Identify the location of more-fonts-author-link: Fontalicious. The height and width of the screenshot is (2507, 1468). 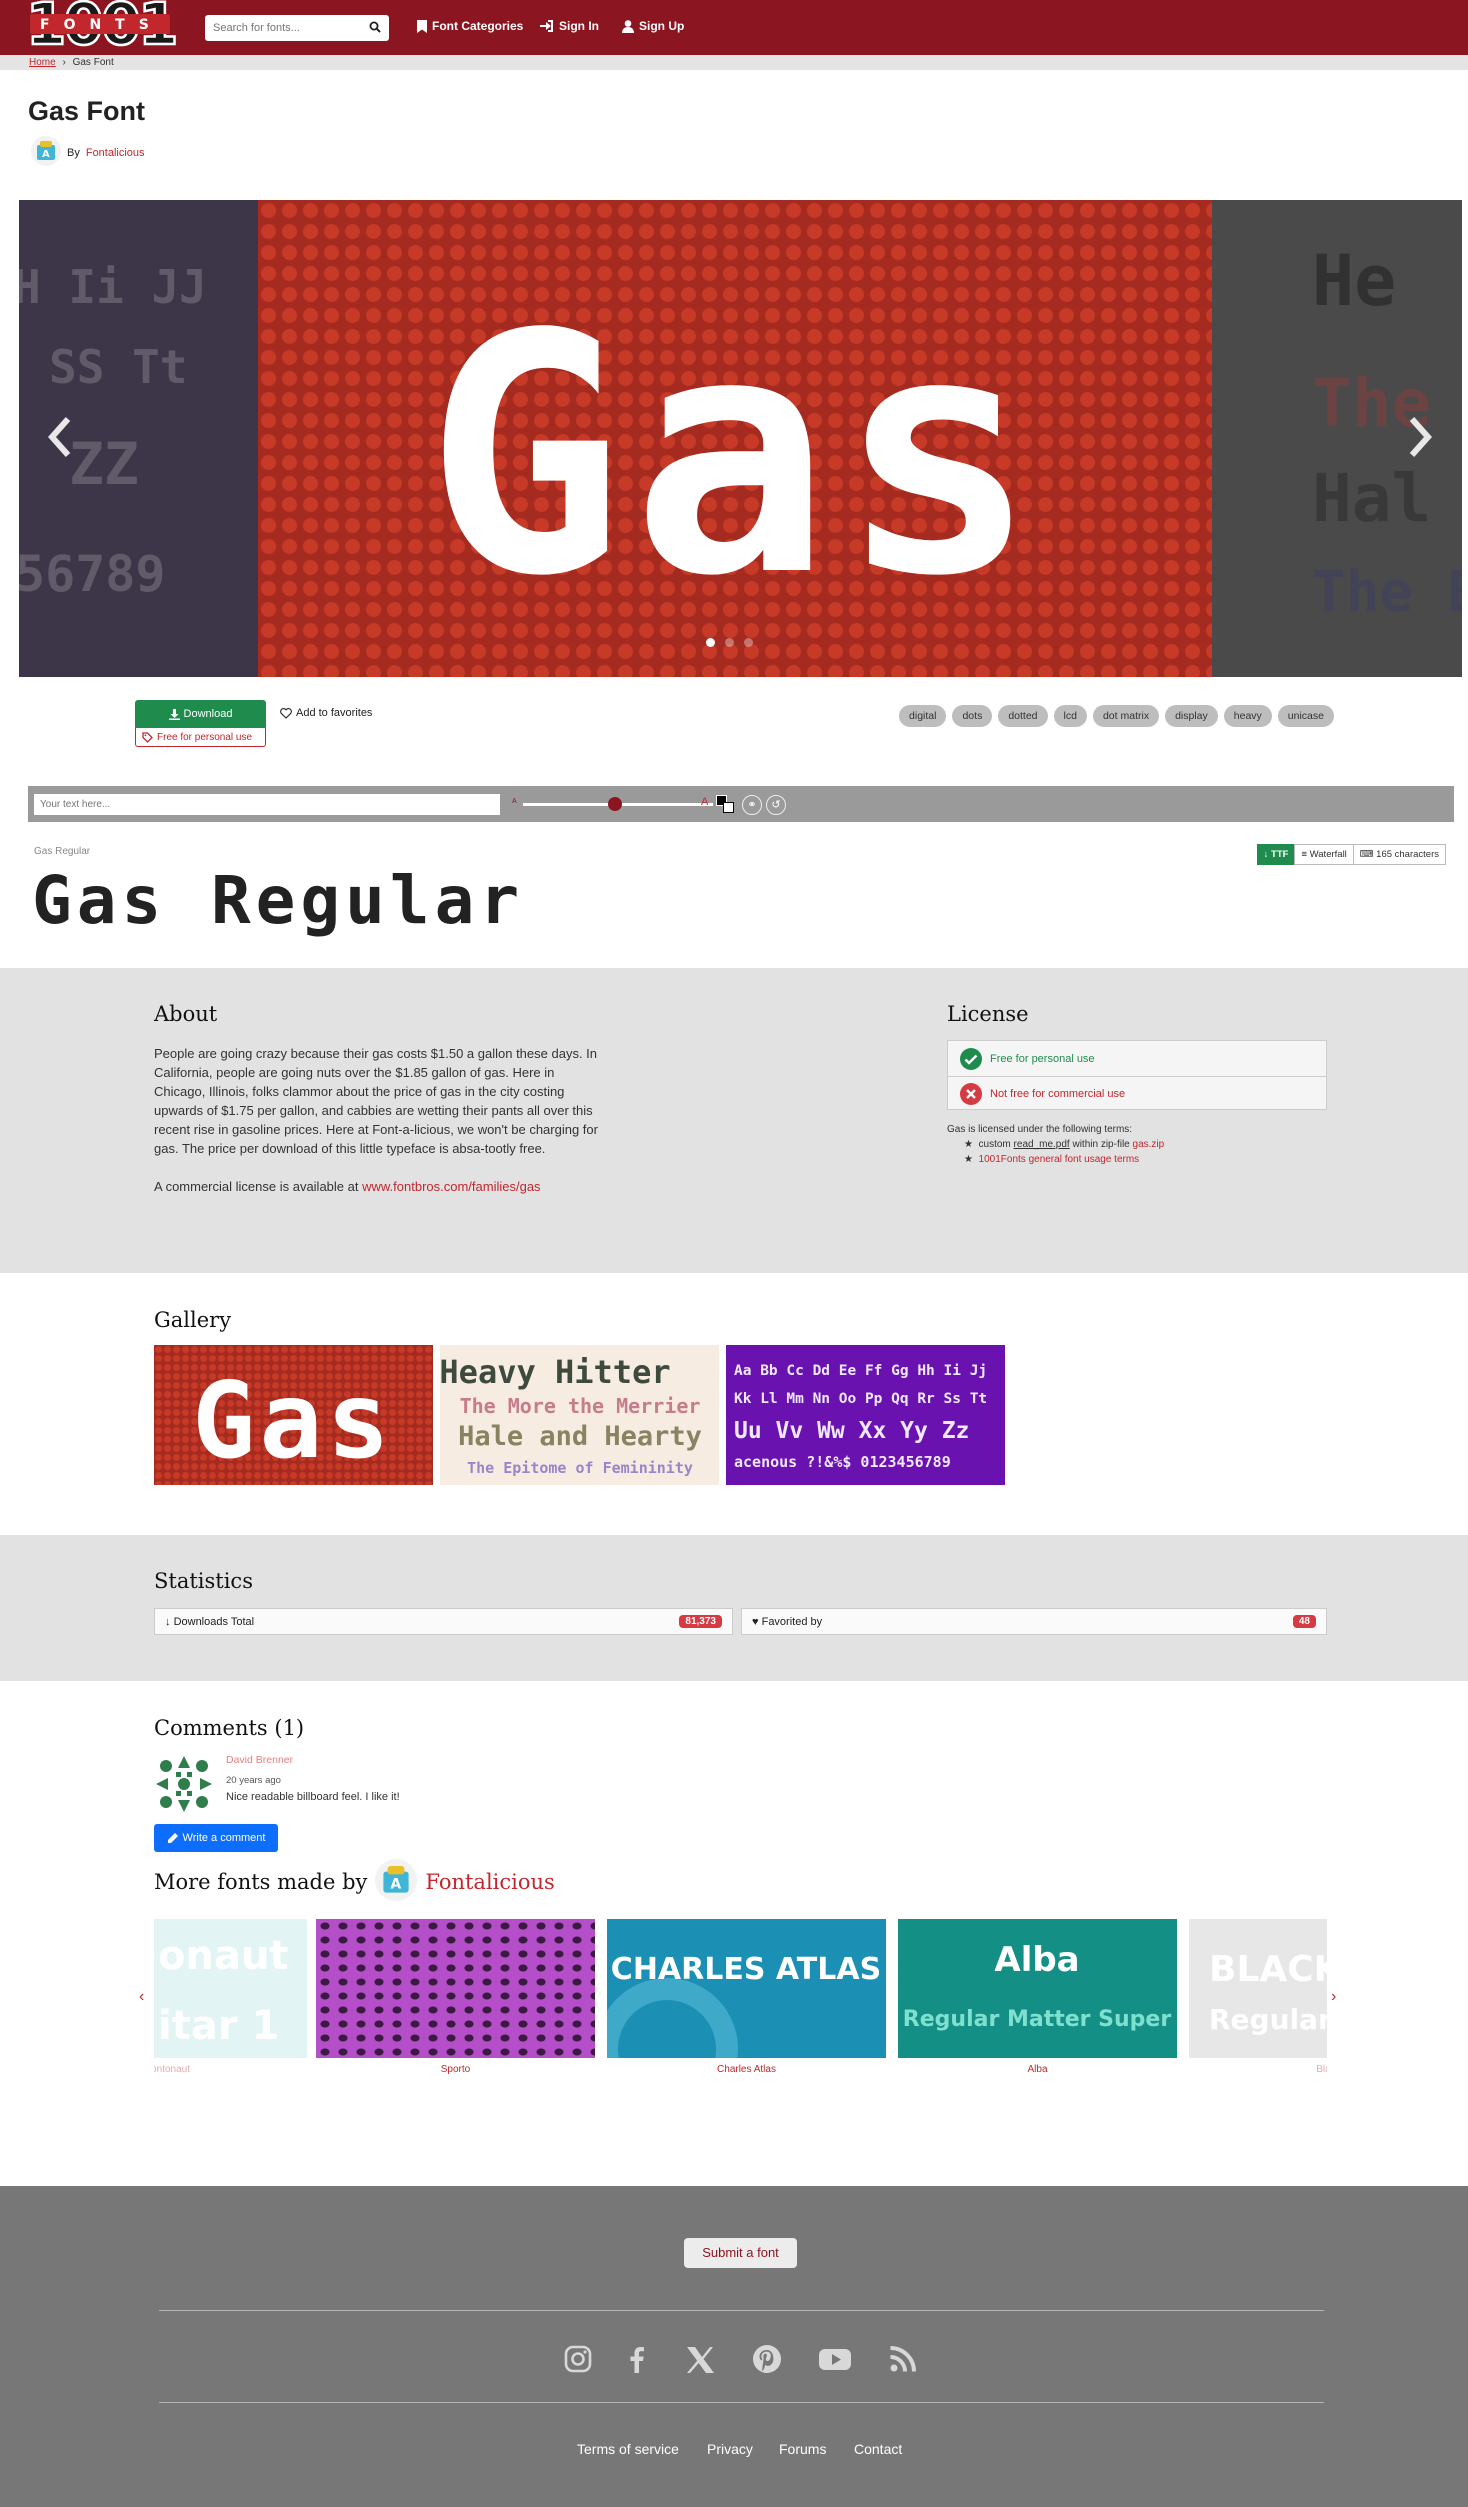
(489, 1882).